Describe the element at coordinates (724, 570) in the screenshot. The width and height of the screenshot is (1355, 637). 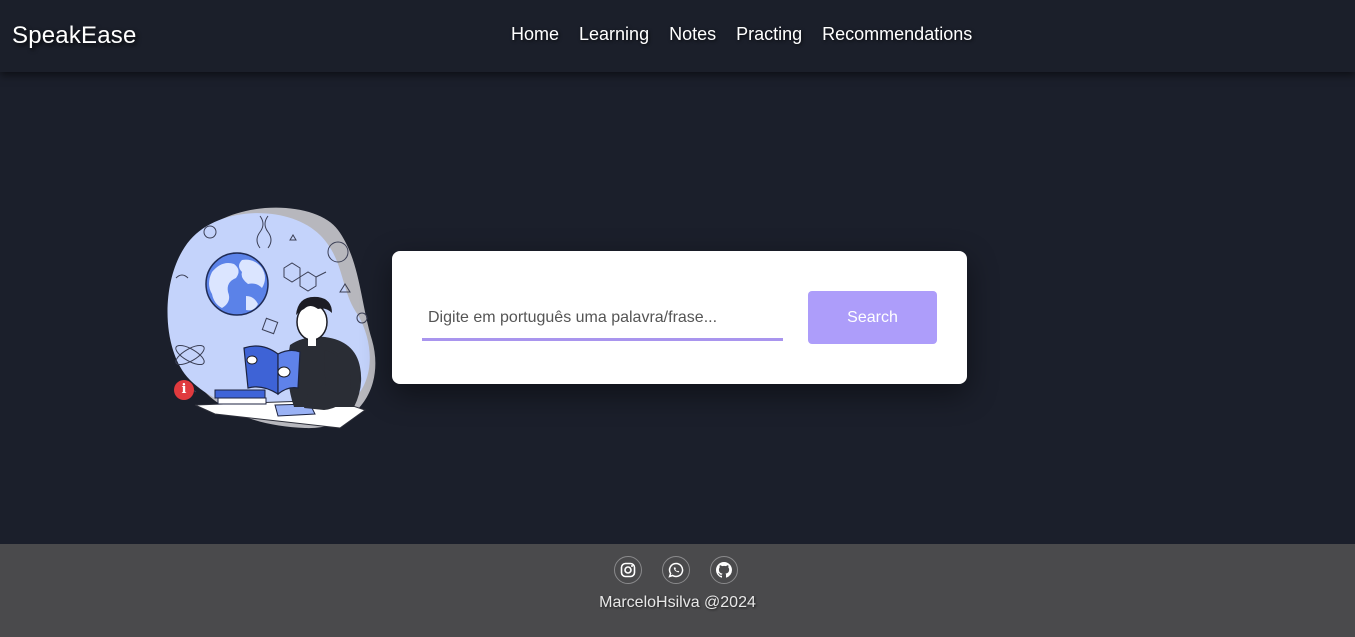
I see `github-icon` at that location.